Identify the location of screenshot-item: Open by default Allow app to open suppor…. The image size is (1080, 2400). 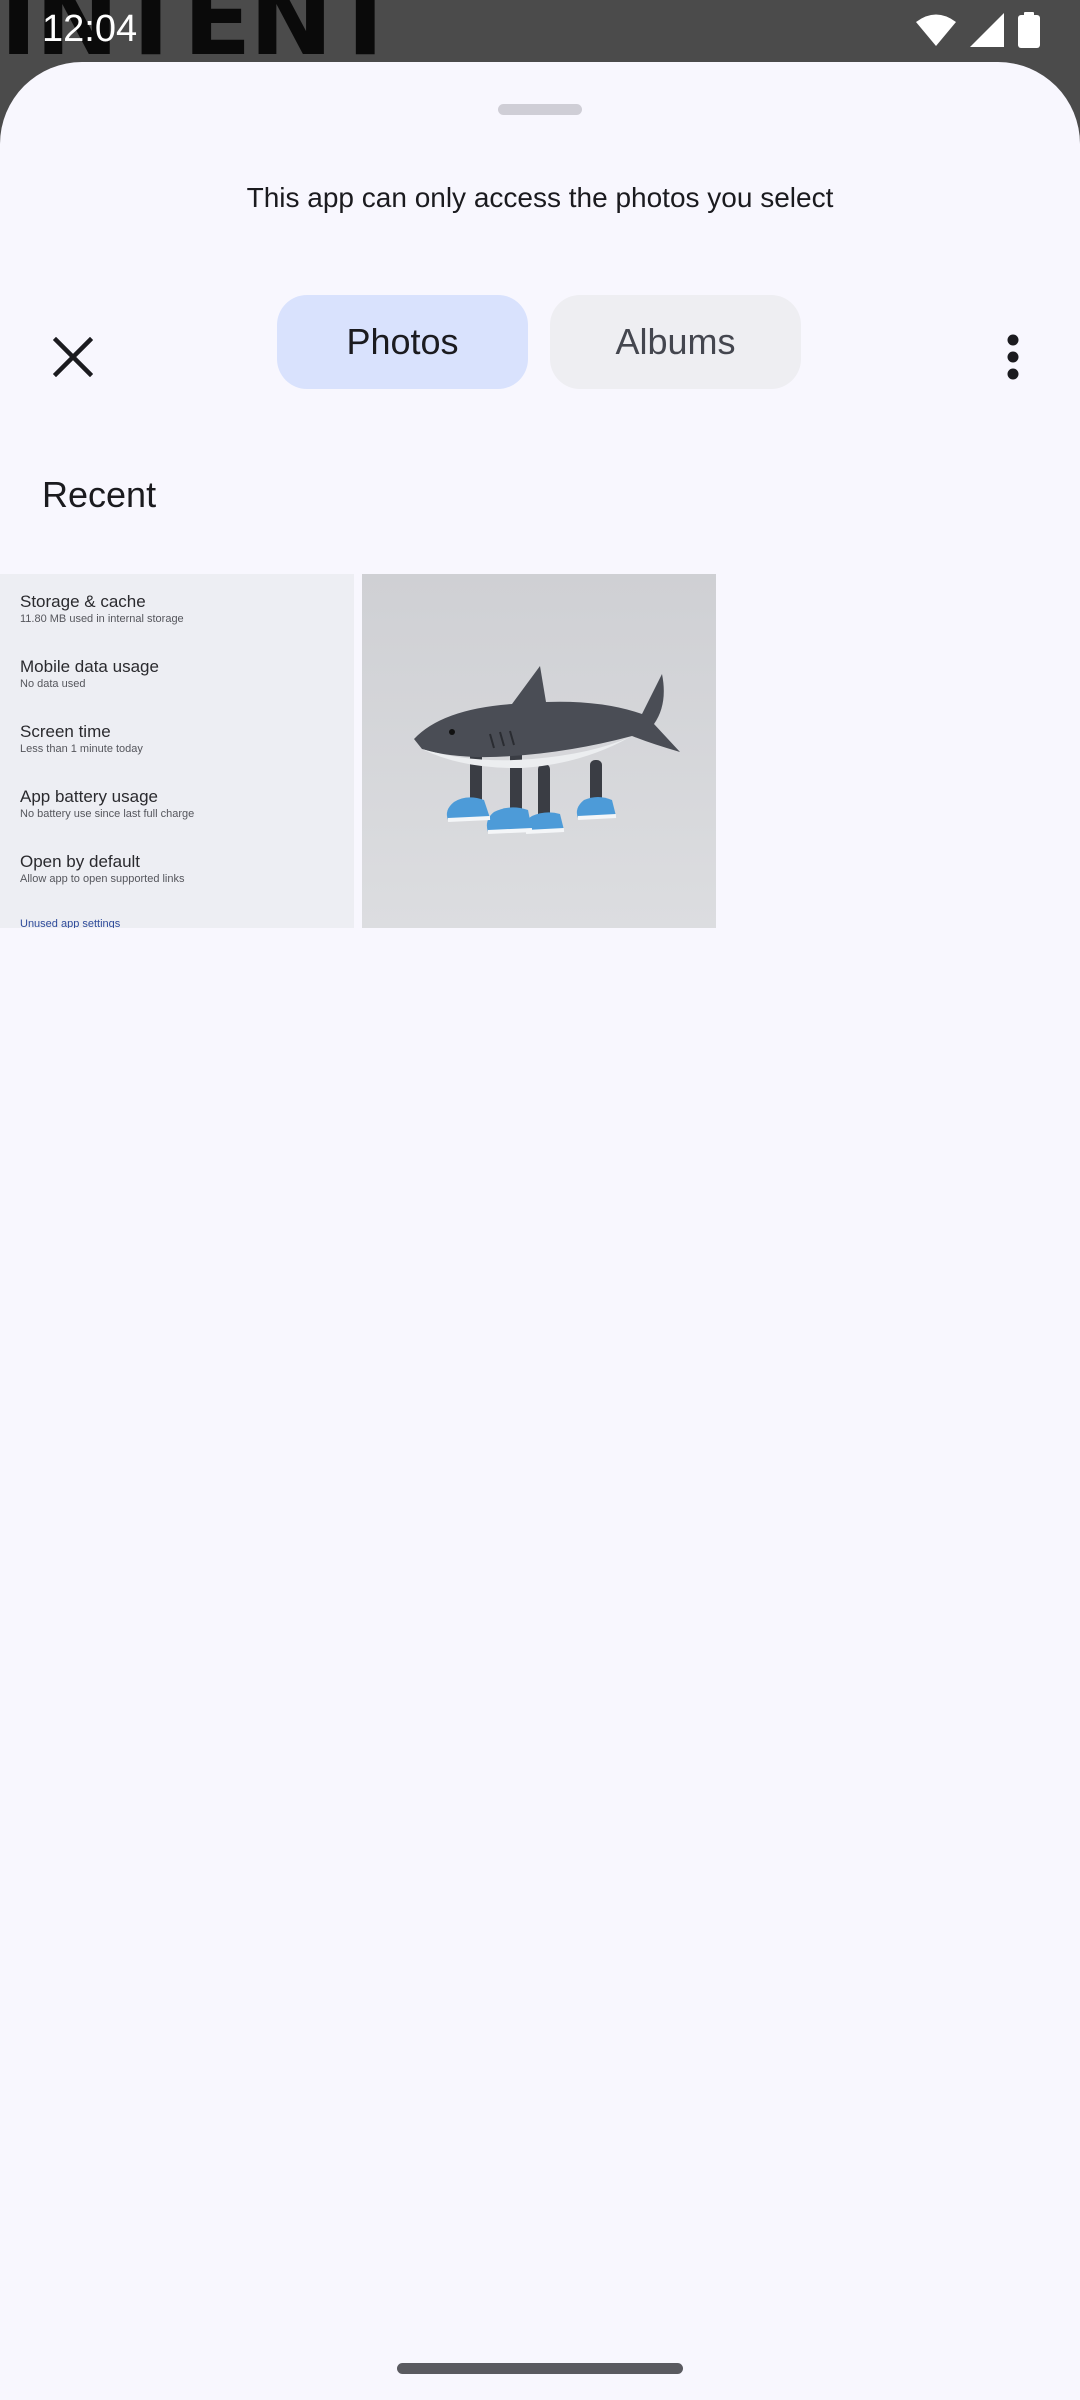
(185, 884).